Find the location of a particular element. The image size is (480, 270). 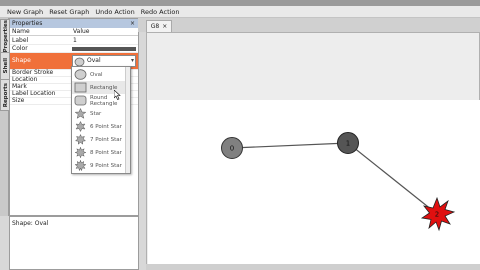

chevron-down-icon: ▾ is located at coordinates (132, 61).